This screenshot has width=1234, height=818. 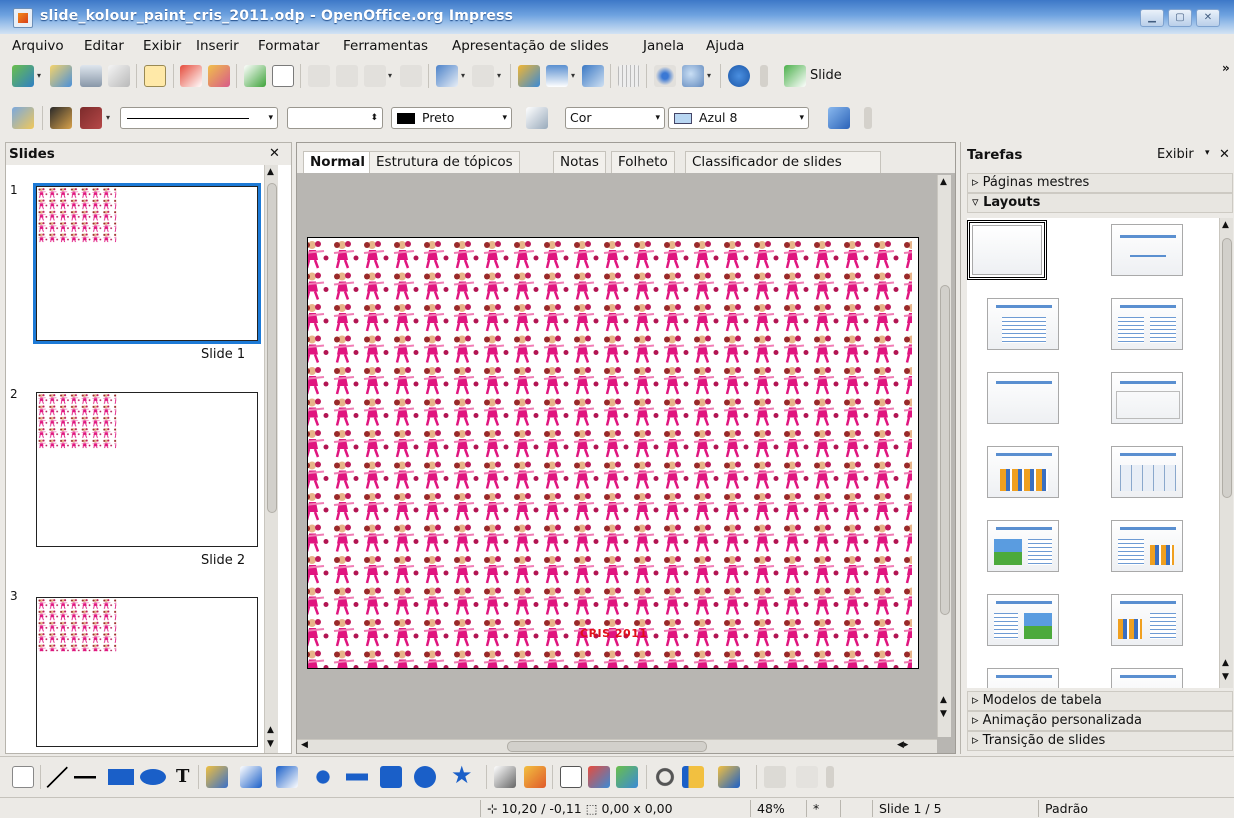 I want to click on slides-scrollbar: ▲ ▲ ▼, so click(x=271, y=459).